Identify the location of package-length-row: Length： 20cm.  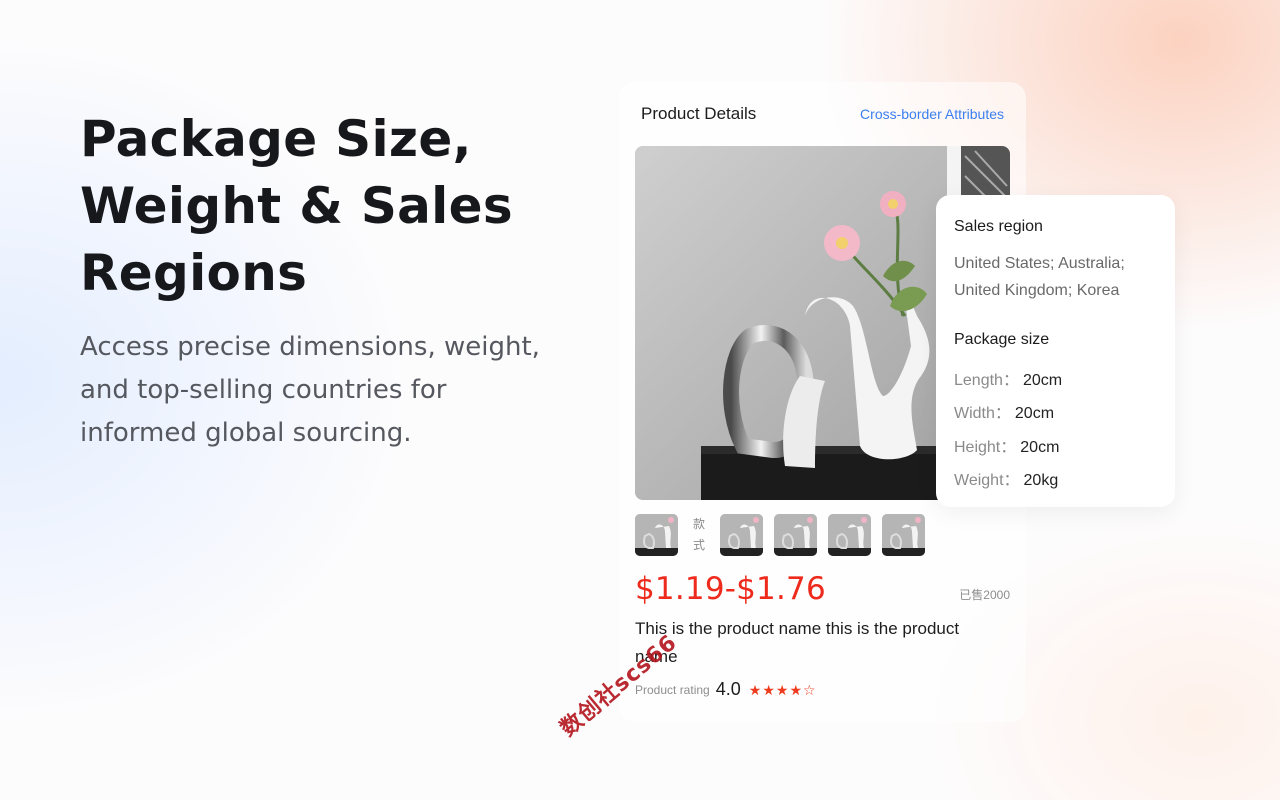
(1008, 378).